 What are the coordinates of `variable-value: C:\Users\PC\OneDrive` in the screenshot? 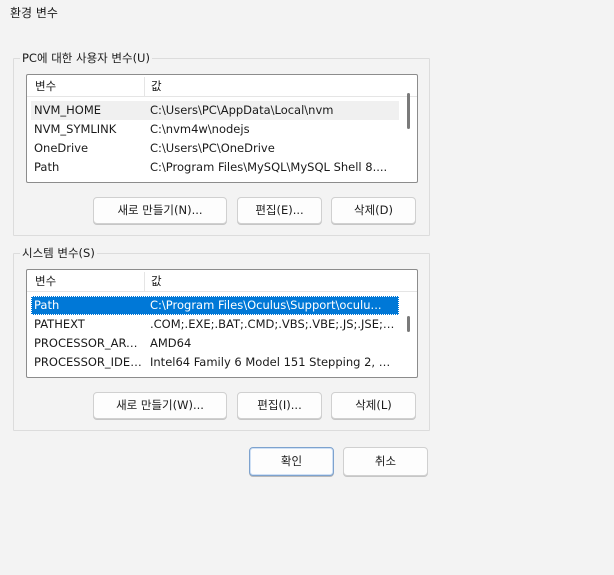 It's located at (212, 148).